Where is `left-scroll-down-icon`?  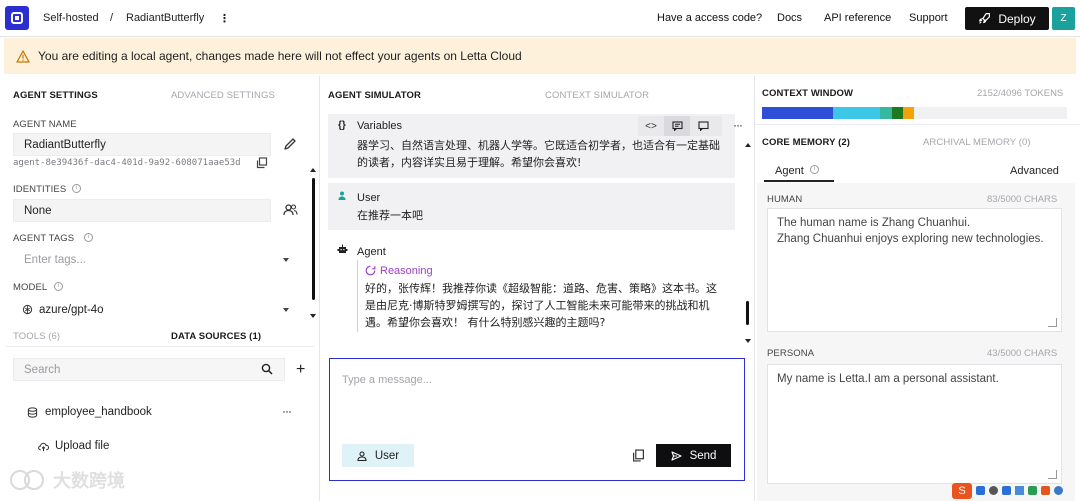
left-scroll-down-icon is located at coordinates (313, 316).